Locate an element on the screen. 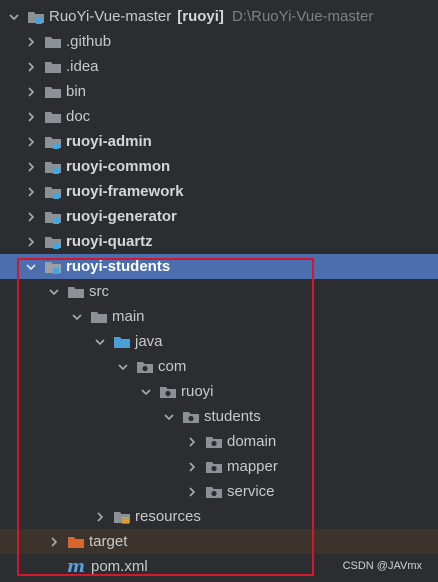  tree-row-ruoyi-quartz: ruoyi-quartz is located at coordinates (219, 241).